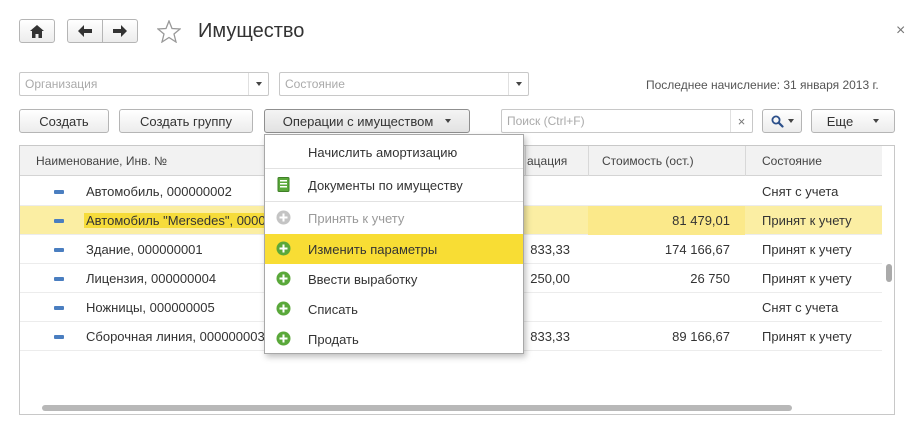  I want to click on column-header-name: Наименование, Инв. №, so click(101, 161).